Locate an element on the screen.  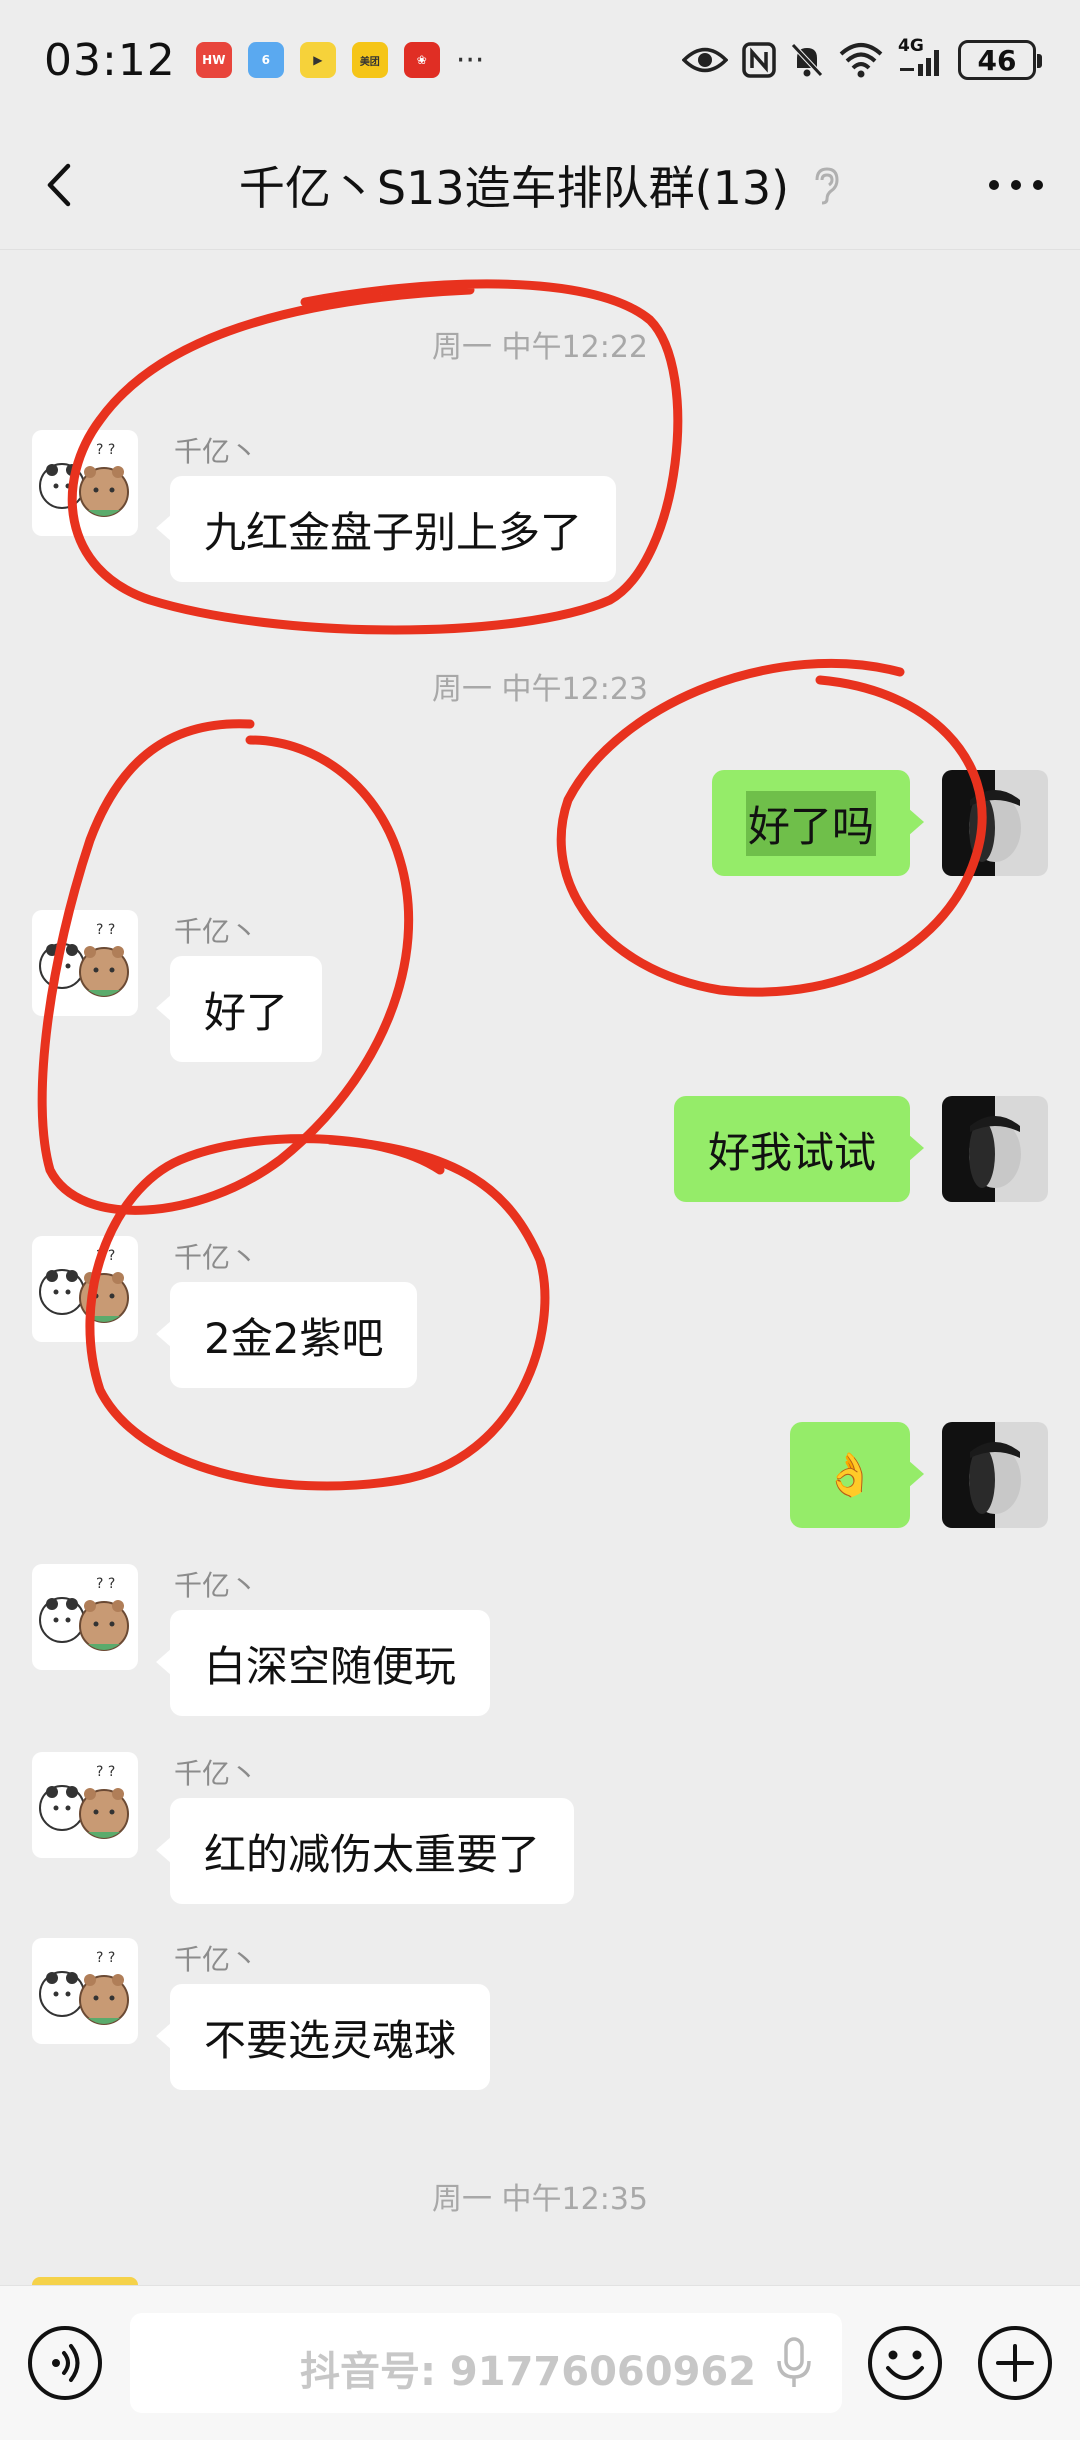
message-bubble-outgoing: 👌 is located at coordinates (857, 1475).